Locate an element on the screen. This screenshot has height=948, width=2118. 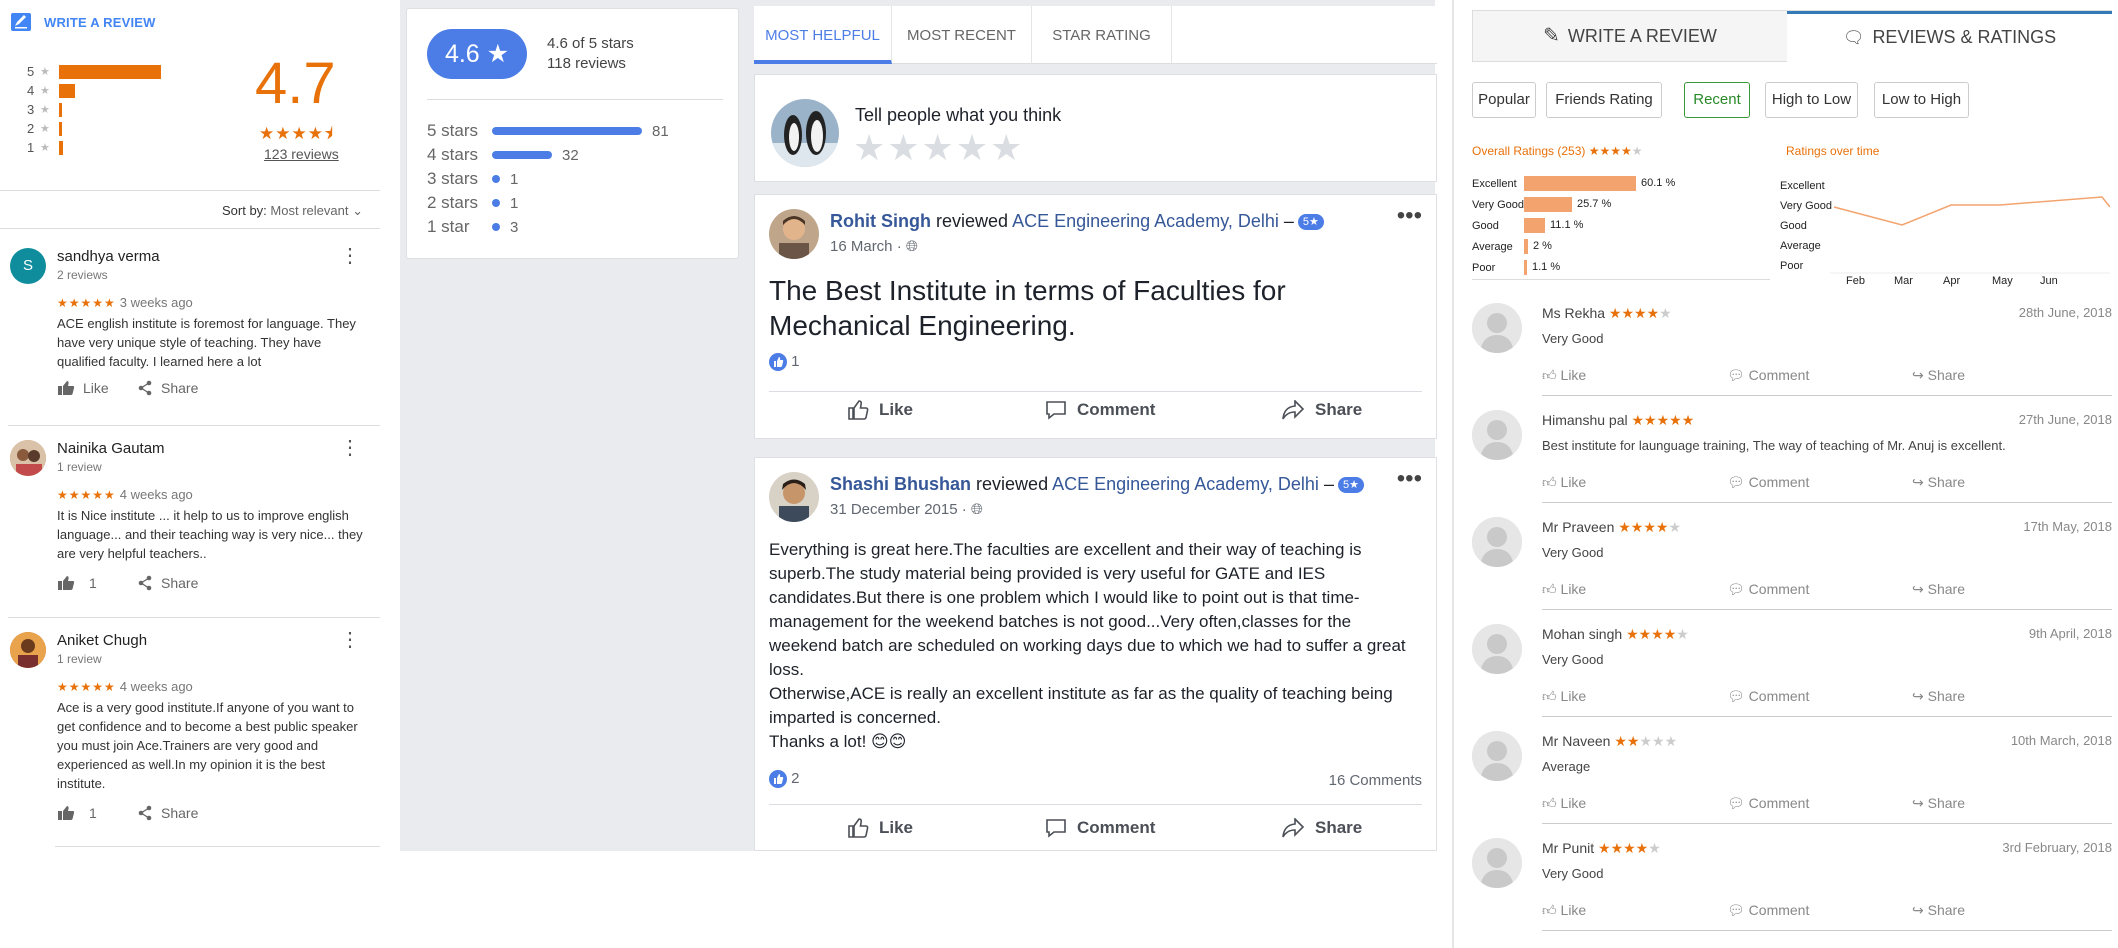
star-row: 4 stars 32 is located at coordinates (503, 155).